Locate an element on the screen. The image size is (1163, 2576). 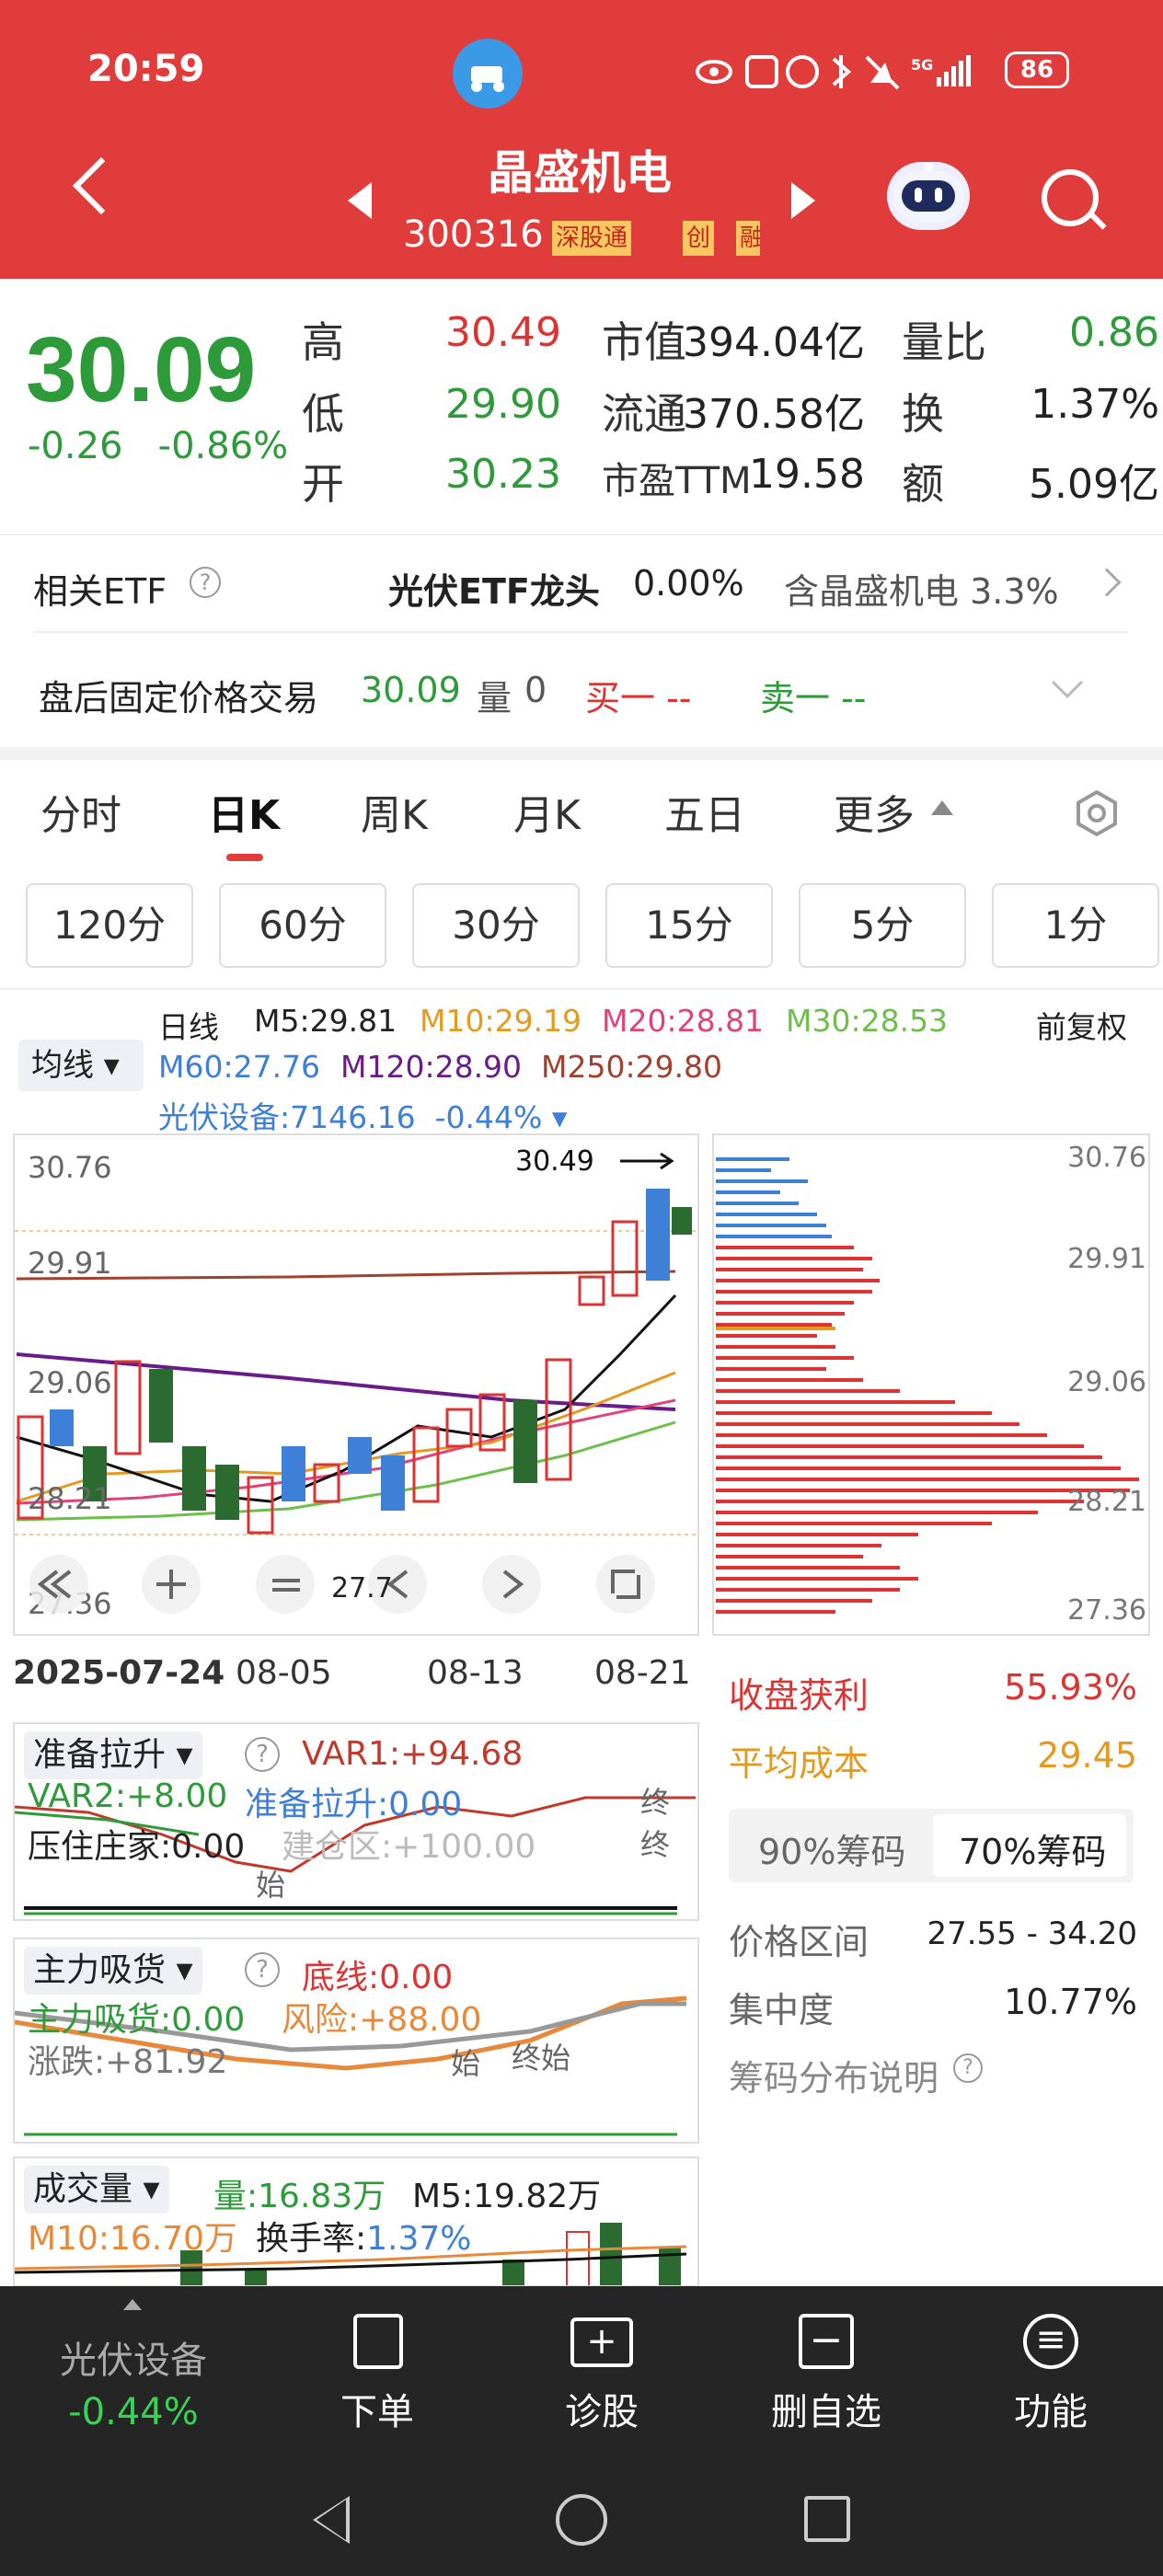
label-amount: 额 is located at coordinates (923, 484).